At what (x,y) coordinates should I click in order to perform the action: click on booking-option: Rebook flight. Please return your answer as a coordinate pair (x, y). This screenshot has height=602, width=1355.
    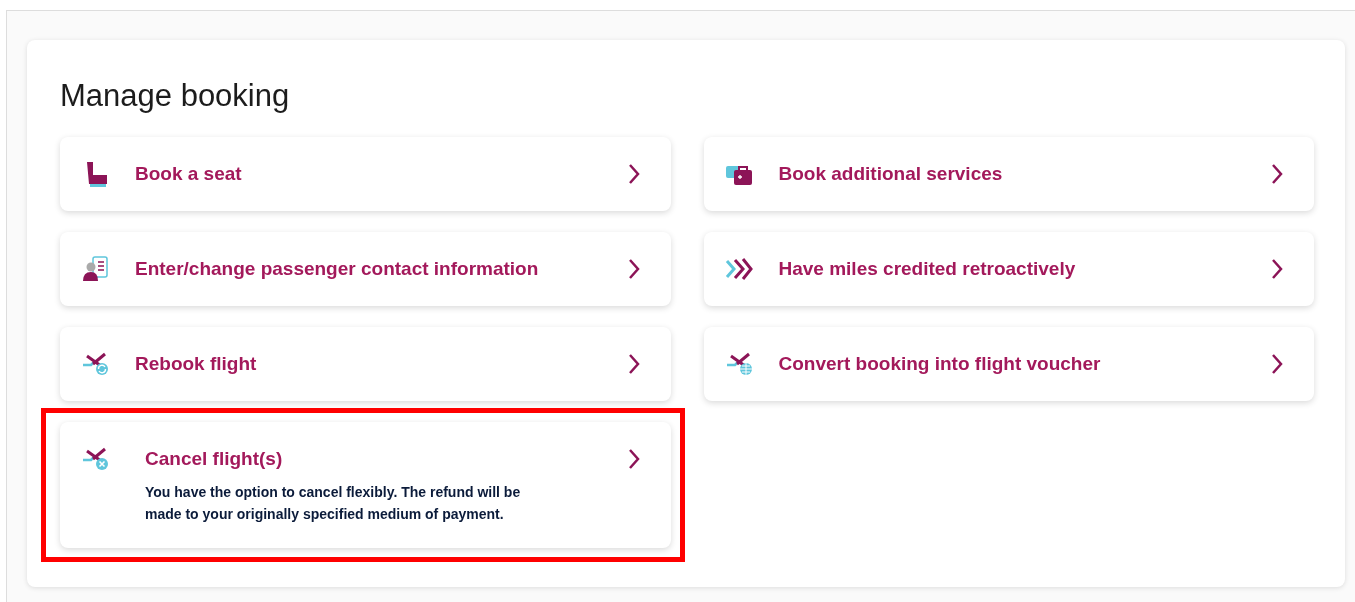
    Looking at the image, I should click on (365, 364).